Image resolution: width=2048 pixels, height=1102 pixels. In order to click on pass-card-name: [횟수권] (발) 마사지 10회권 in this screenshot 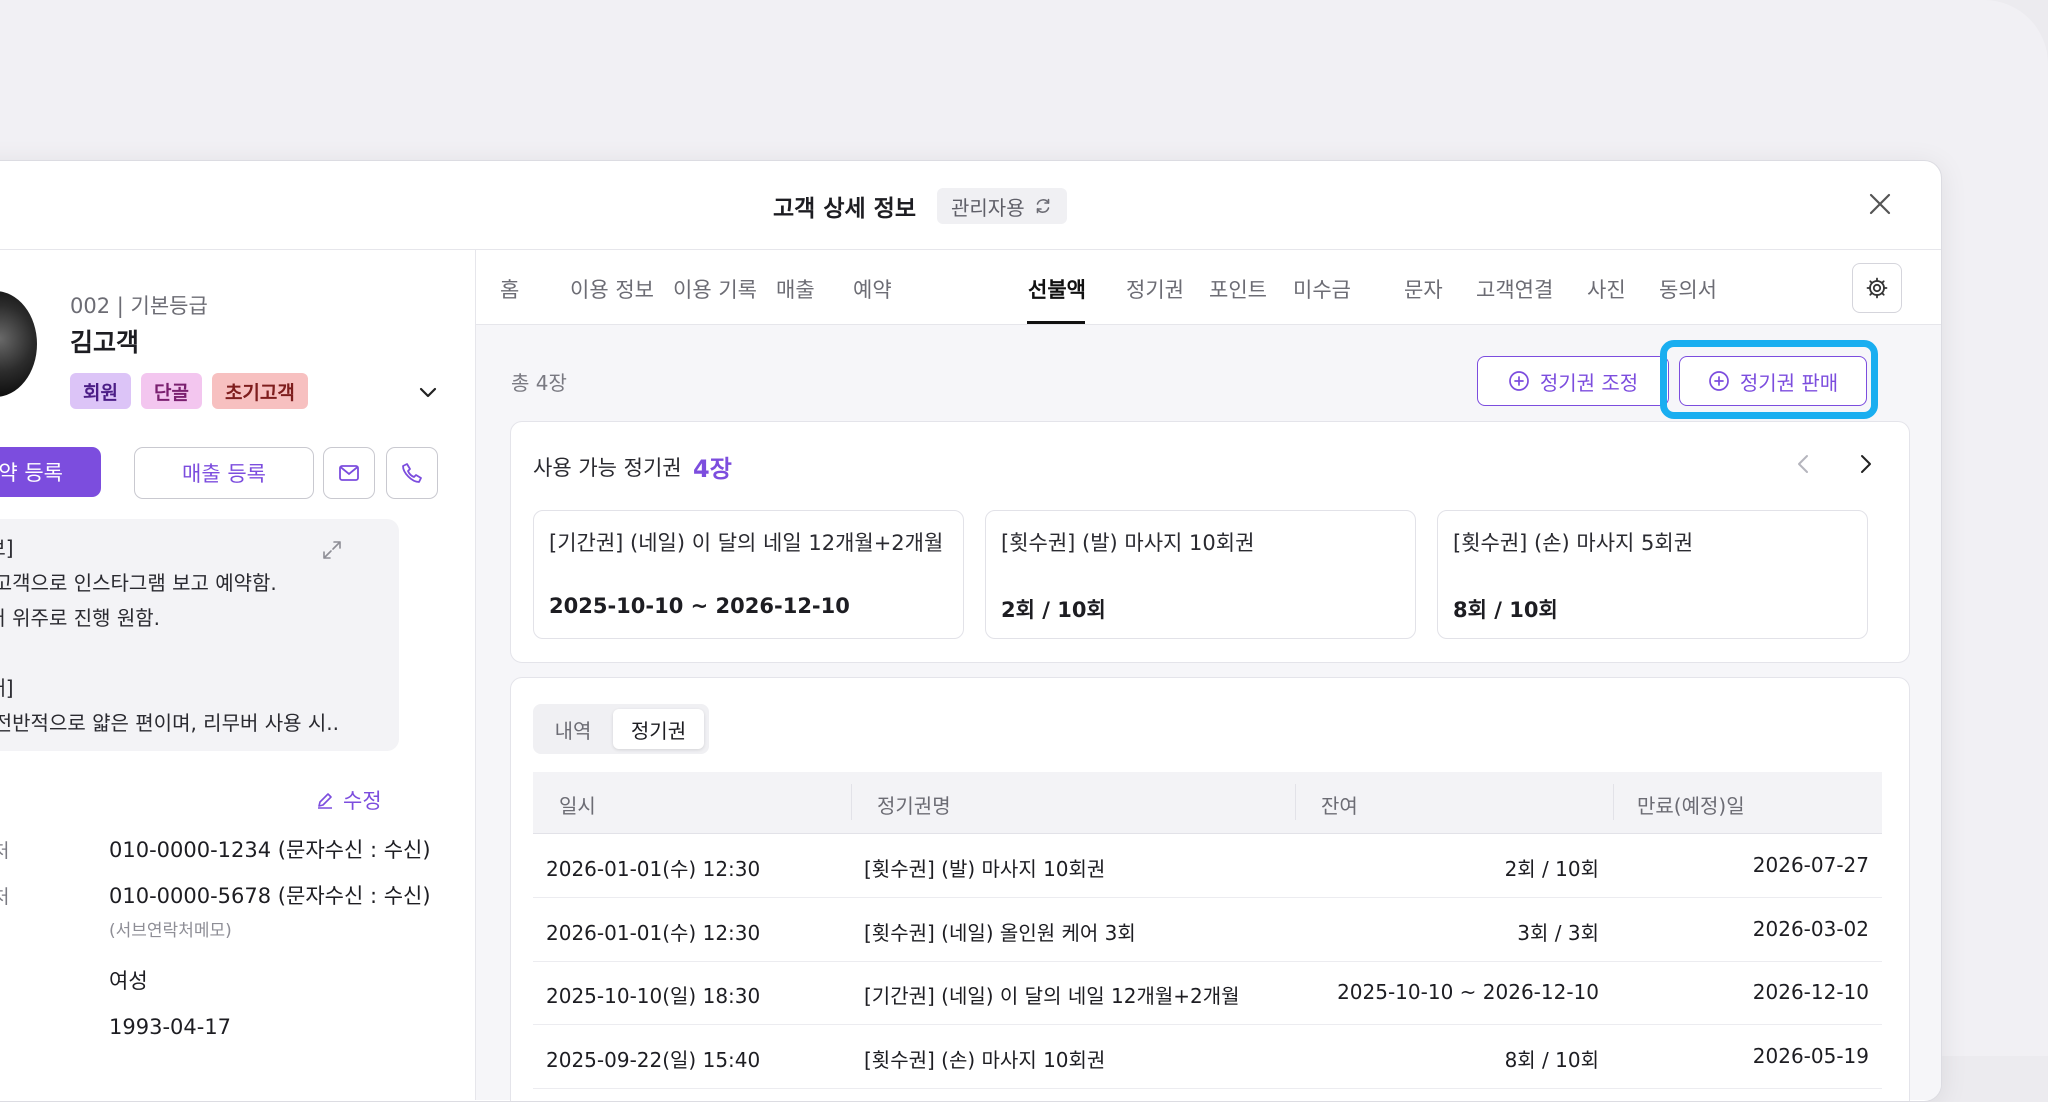, I will do `click(1128, 543)`.